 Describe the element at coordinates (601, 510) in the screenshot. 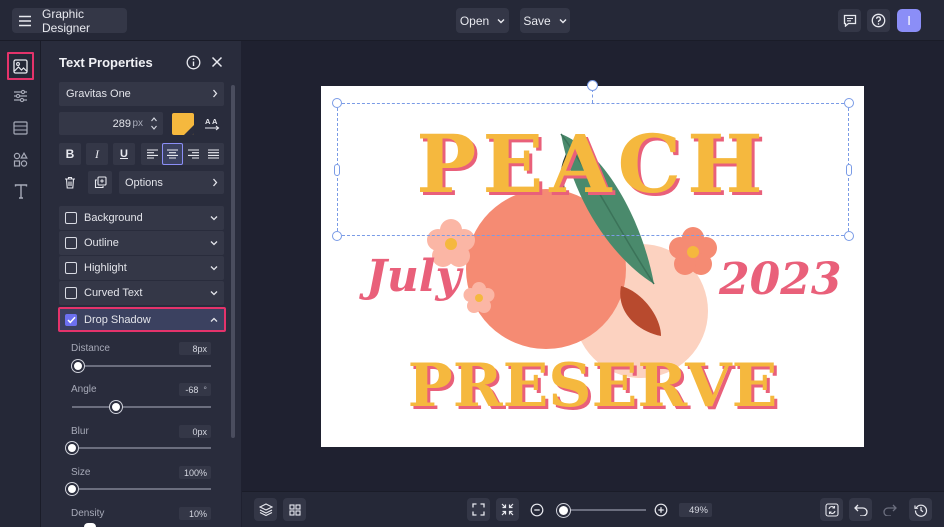

I see `zoom-slider` at that location.